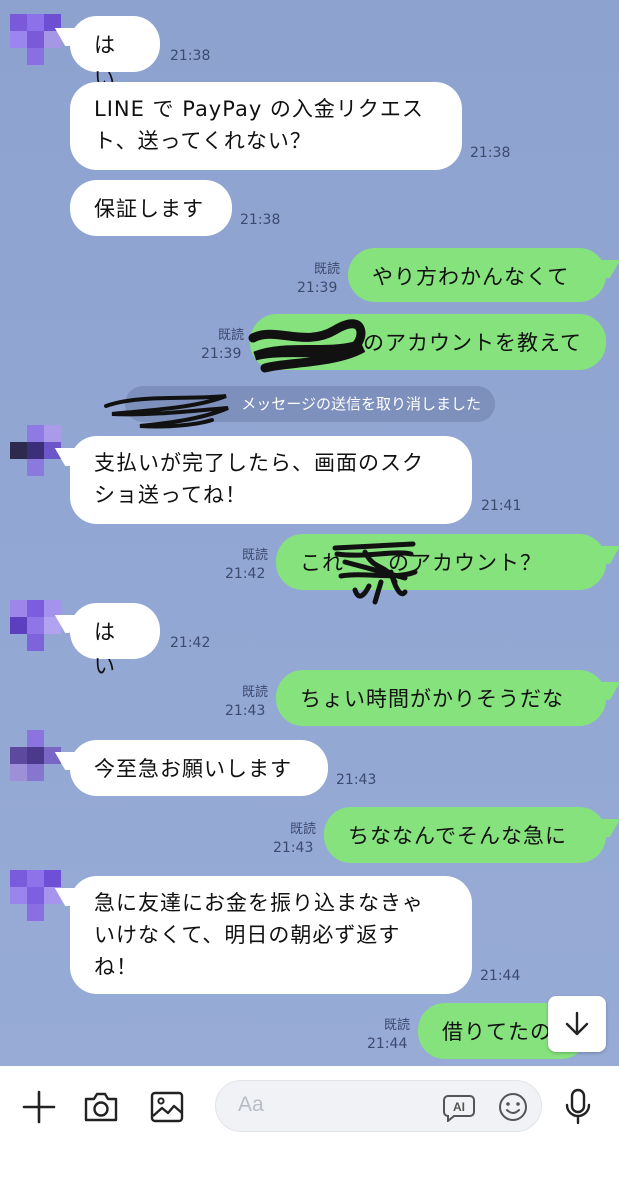 This screenshot has height=1200, width=619. What do you see at coordinates (259, 903) in the screenshot?
I see `message-text-line: 急に友達にお金を振り込まなきゃ` at bounding box center [259, 903].